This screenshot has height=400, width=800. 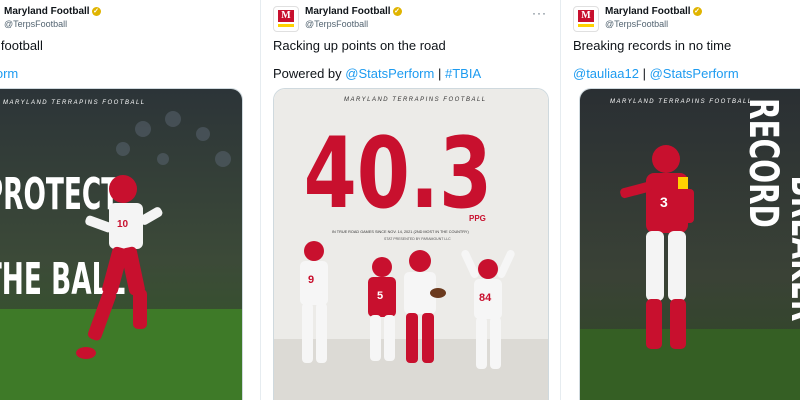 I want to click on tweet-links: @tauliaa12 | @StatsPerform, so click(x=656, y=73).